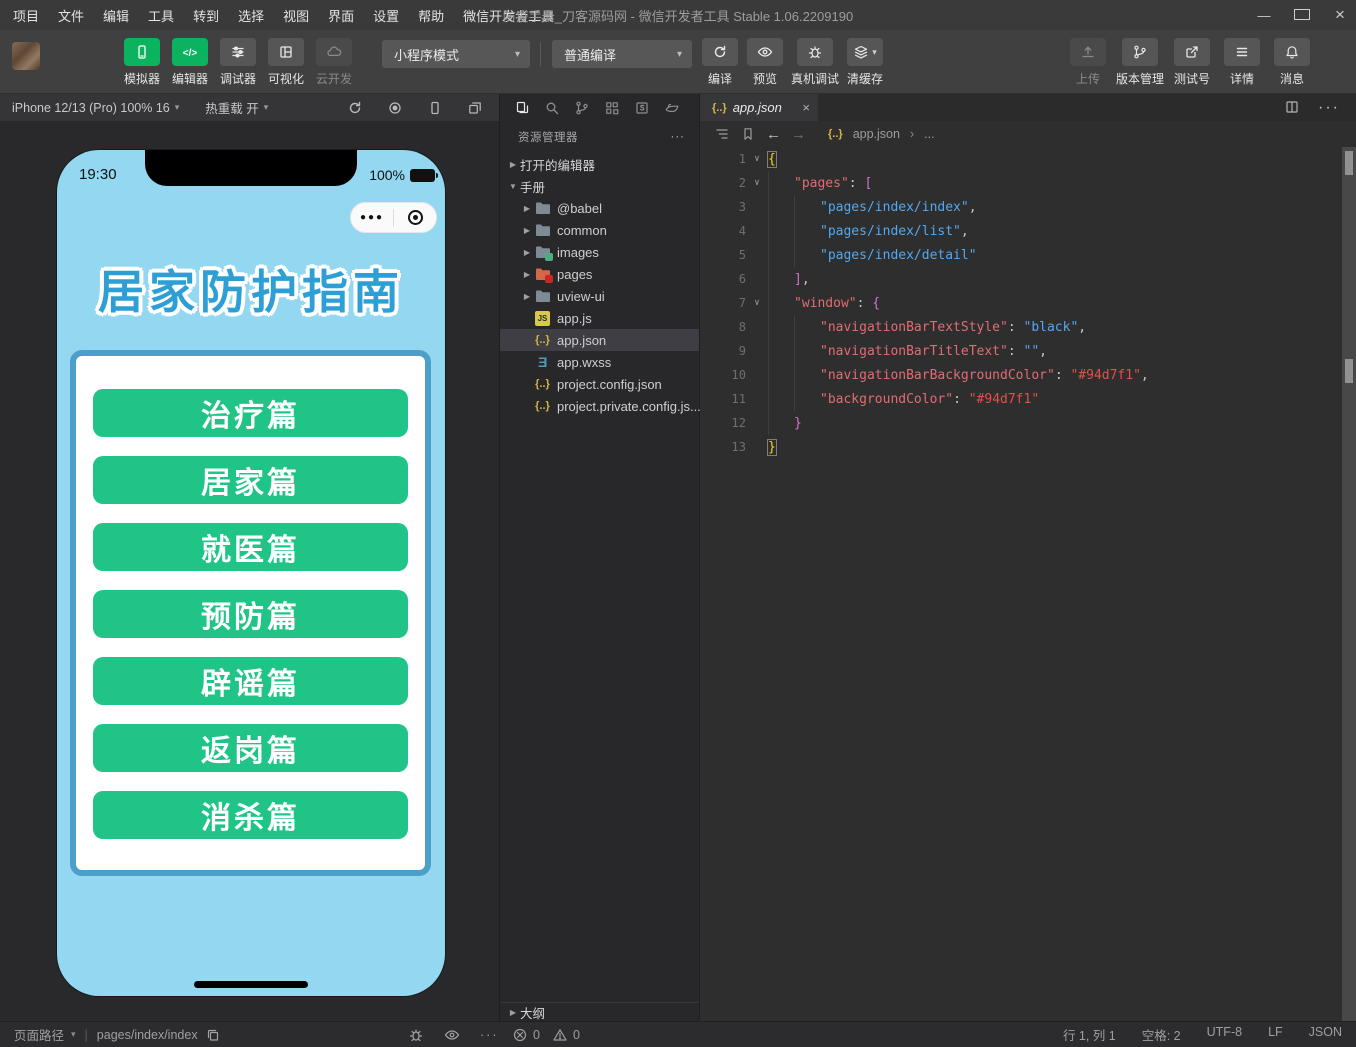 This screenshot has height=1047, width=1356. What do you see at coordinates (85, 108) in the screenshot?
I see `device-select: iPhone 12/13 (Pro) 100% 16` at bounding box center [85, 108].